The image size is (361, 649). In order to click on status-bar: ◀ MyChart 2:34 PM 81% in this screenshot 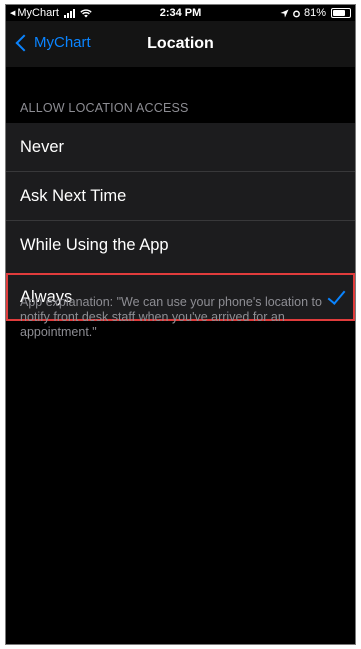, I will do `click(180, 13)`.